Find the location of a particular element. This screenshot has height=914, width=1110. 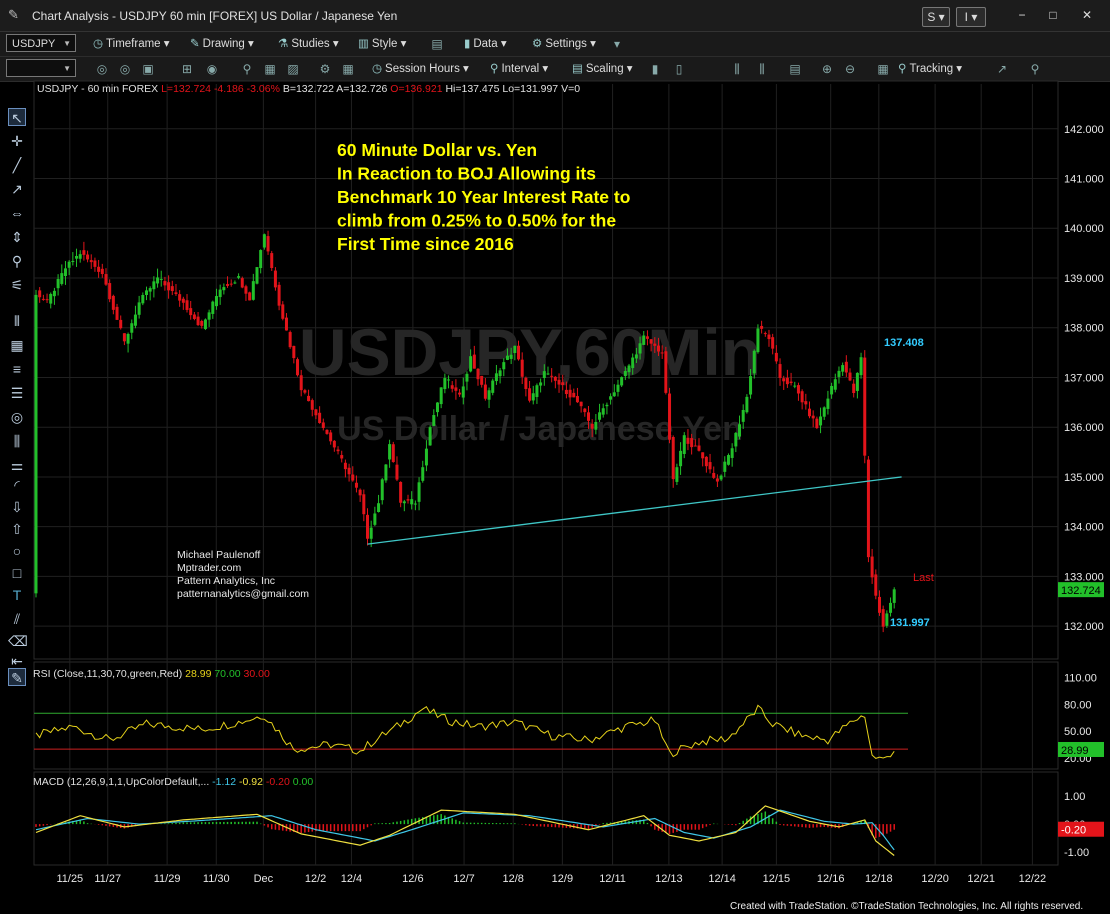

credit-line: patternanalytics@gmail.com is located at coordinates (243, 594).